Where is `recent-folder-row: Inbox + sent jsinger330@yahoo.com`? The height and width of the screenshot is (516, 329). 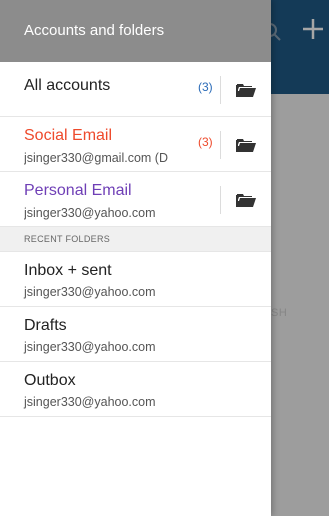 recent-folder-row: Inbox + sent jsinger330@yahoo.com is located at coordinates (135, 279).